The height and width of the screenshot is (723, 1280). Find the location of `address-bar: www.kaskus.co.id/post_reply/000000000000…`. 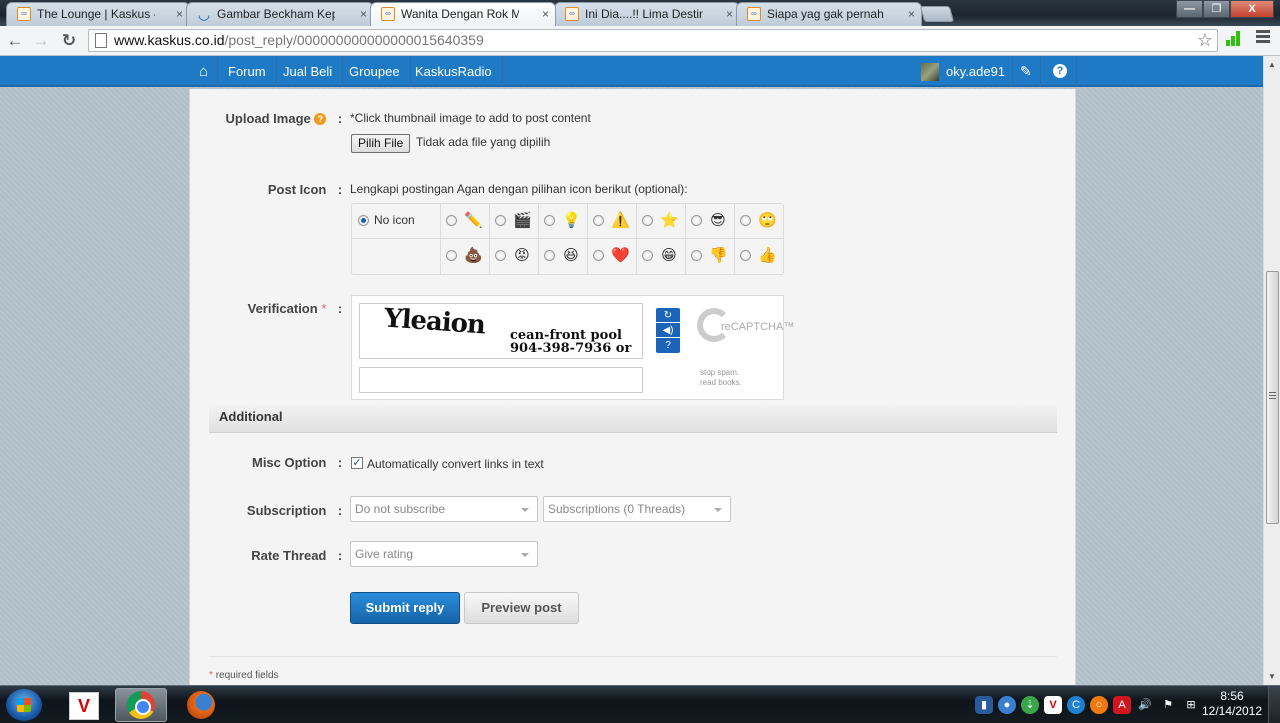

address-bar: www.kaskus.co.id/post_reply/000000000000… is located at coordinates (653, 40).